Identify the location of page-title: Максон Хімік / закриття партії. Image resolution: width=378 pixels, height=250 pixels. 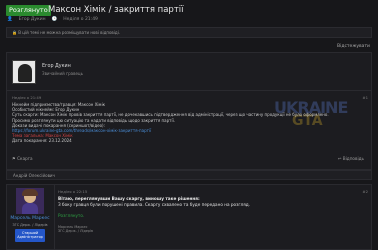
(116, 10).